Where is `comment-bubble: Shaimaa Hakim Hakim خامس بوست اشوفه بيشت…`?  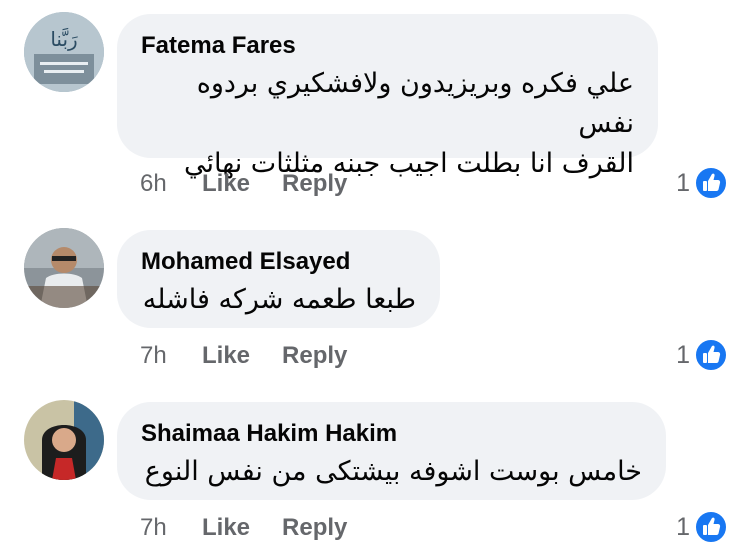 comment-bubble: Shaimaa Hakim Hakim خامس بوست اشوفه بيشت… is located at coordinates (391, 451).